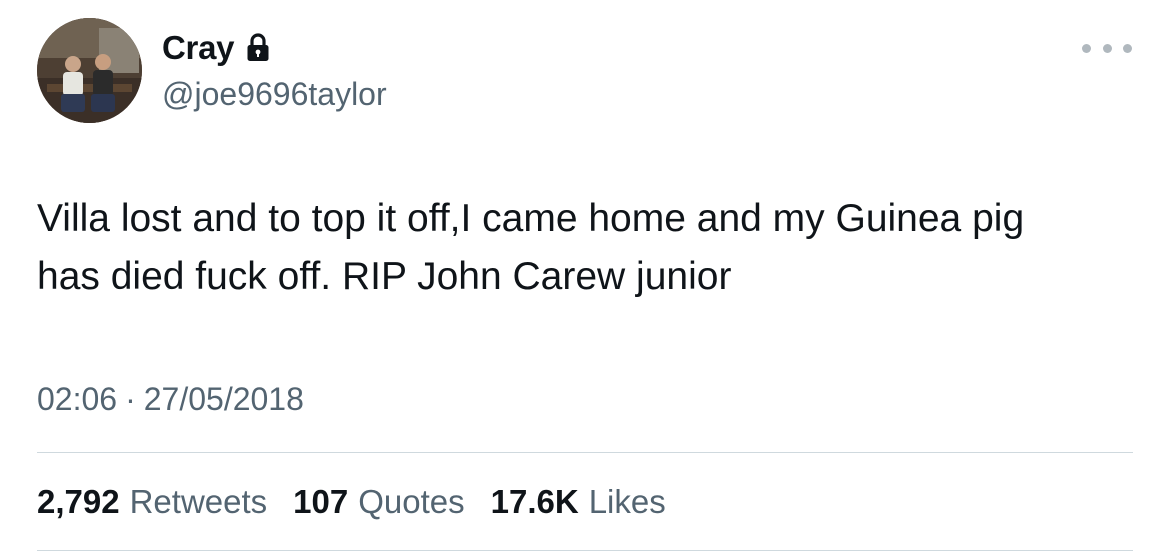 This screenshot has height=554, width=1156. What do you see at coordinates (77, 399) in the screenshot?
I see `tweet-time: 02:06` at bounding box center [77, 399].